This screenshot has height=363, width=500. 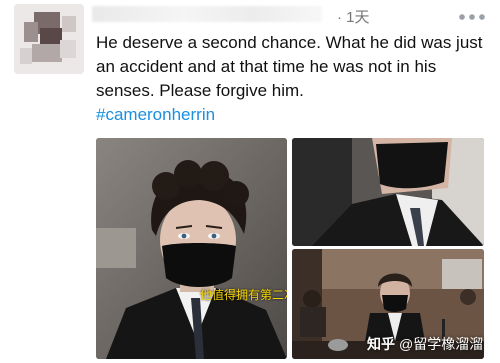 I want to click on username-redacted, so click(x=207, y=14).